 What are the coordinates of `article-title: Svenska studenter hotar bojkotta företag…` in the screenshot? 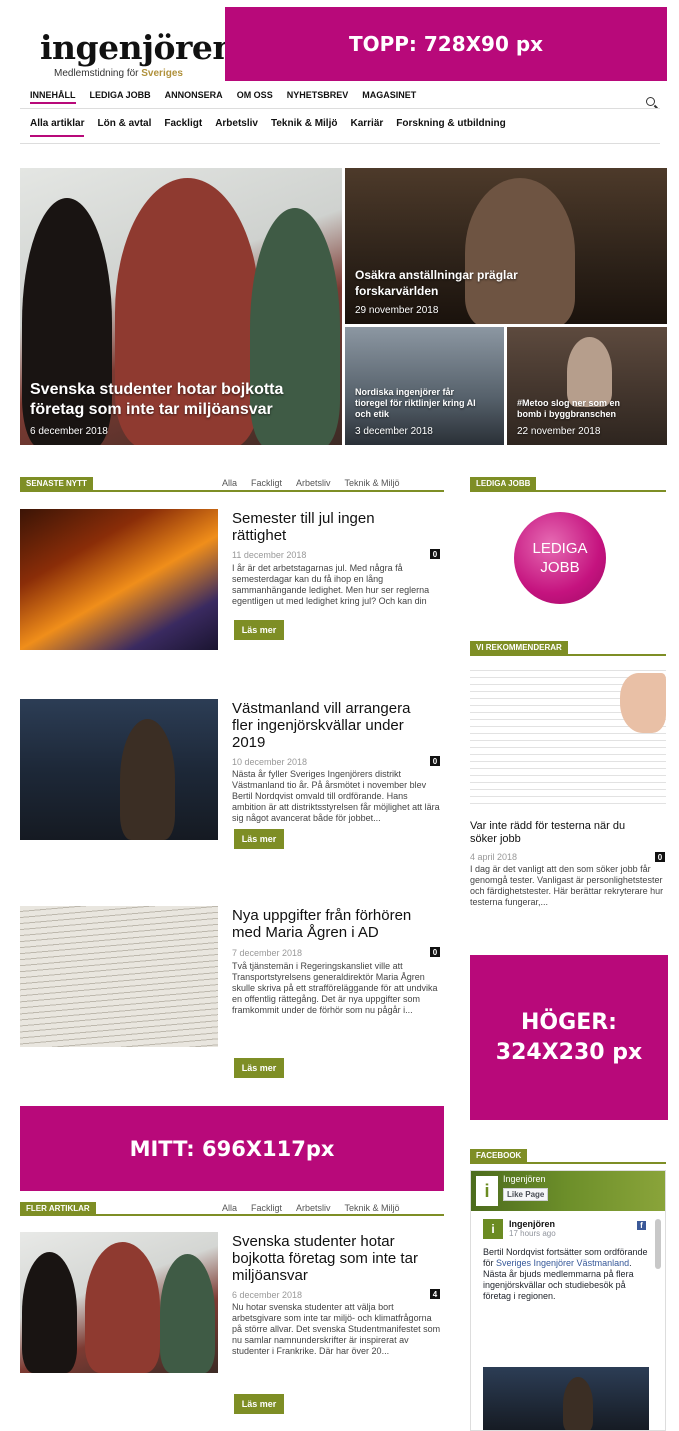 It's located at (338, 1258).